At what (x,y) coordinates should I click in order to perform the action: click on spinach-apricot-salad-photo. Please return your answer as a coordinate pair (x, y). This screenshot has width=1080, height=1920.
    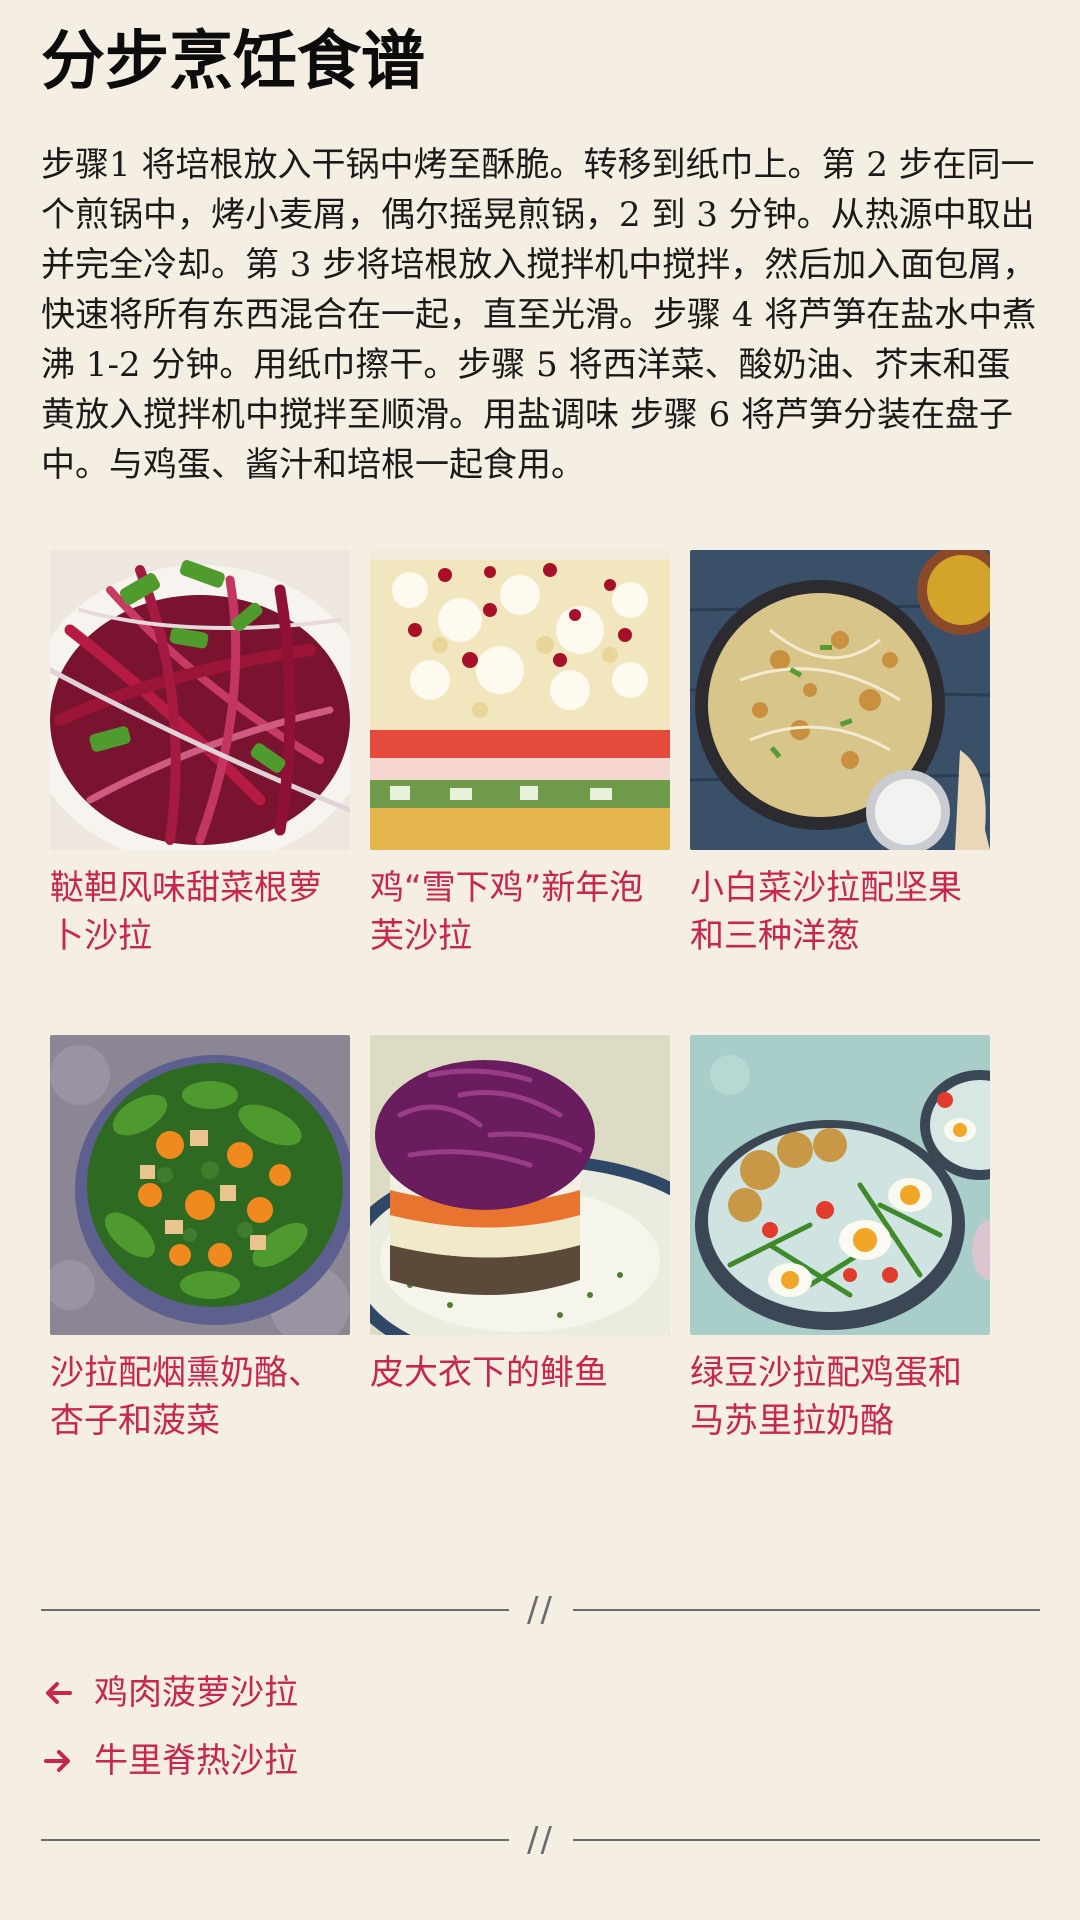
    Looking at the image, I should click on (200, 1185).